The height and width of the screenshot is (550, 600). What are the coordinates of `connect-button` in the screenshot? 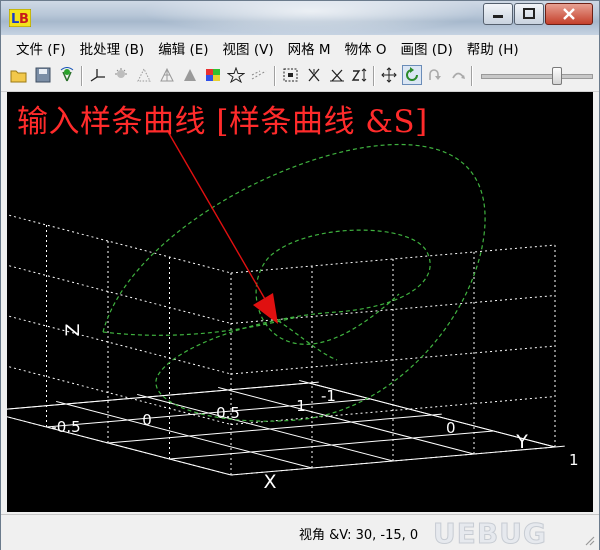 It's located at (67, 75).